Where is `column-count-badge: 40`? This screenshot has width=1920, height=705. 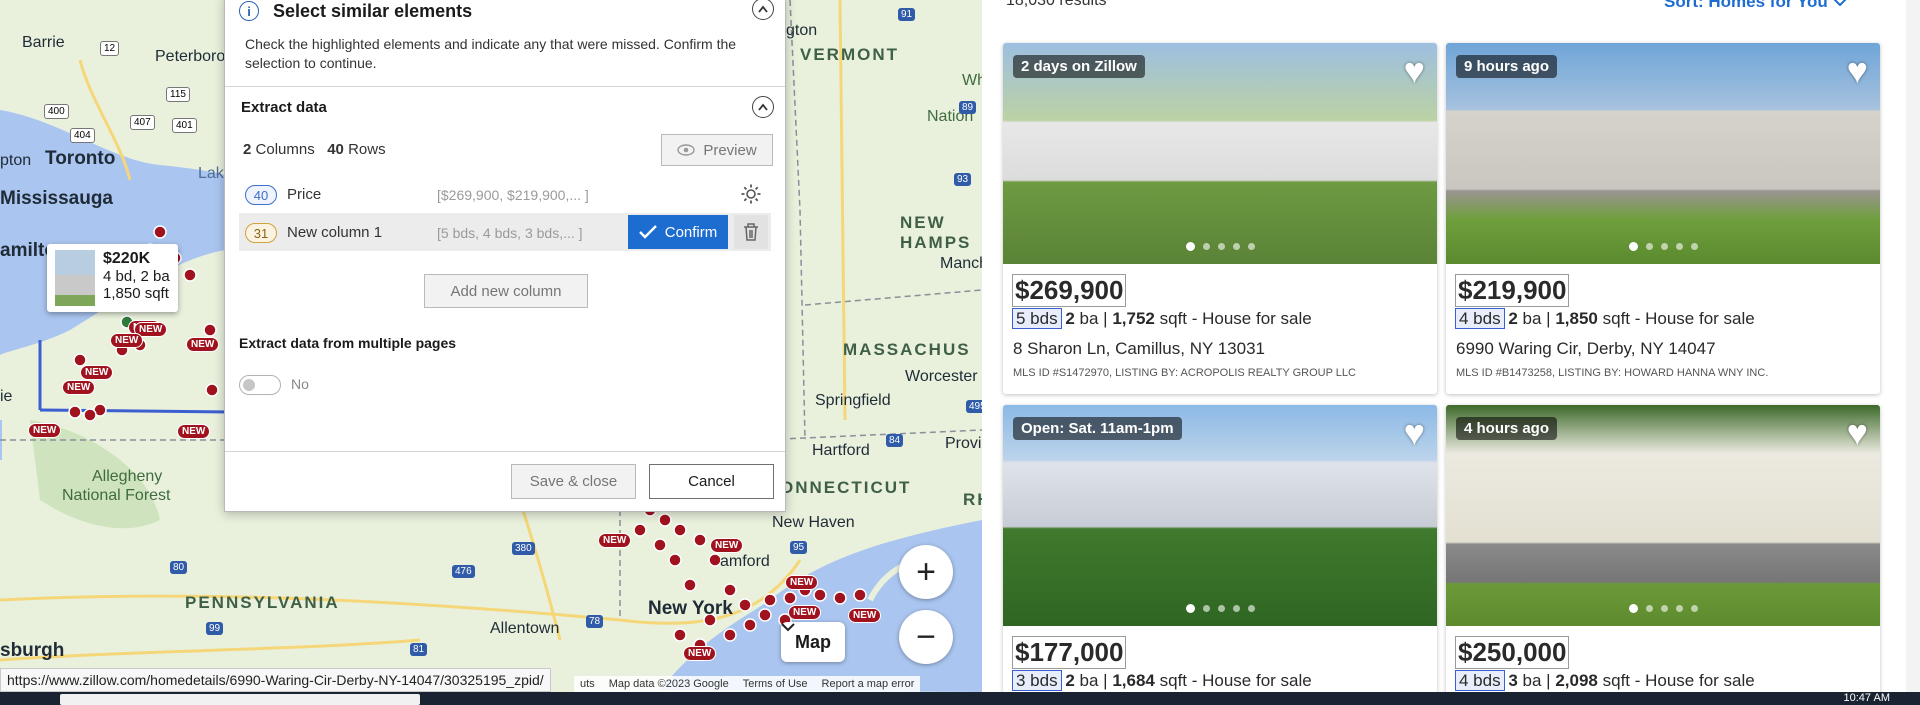
column-count-badge: 40 is located at coordinates (261, 195).